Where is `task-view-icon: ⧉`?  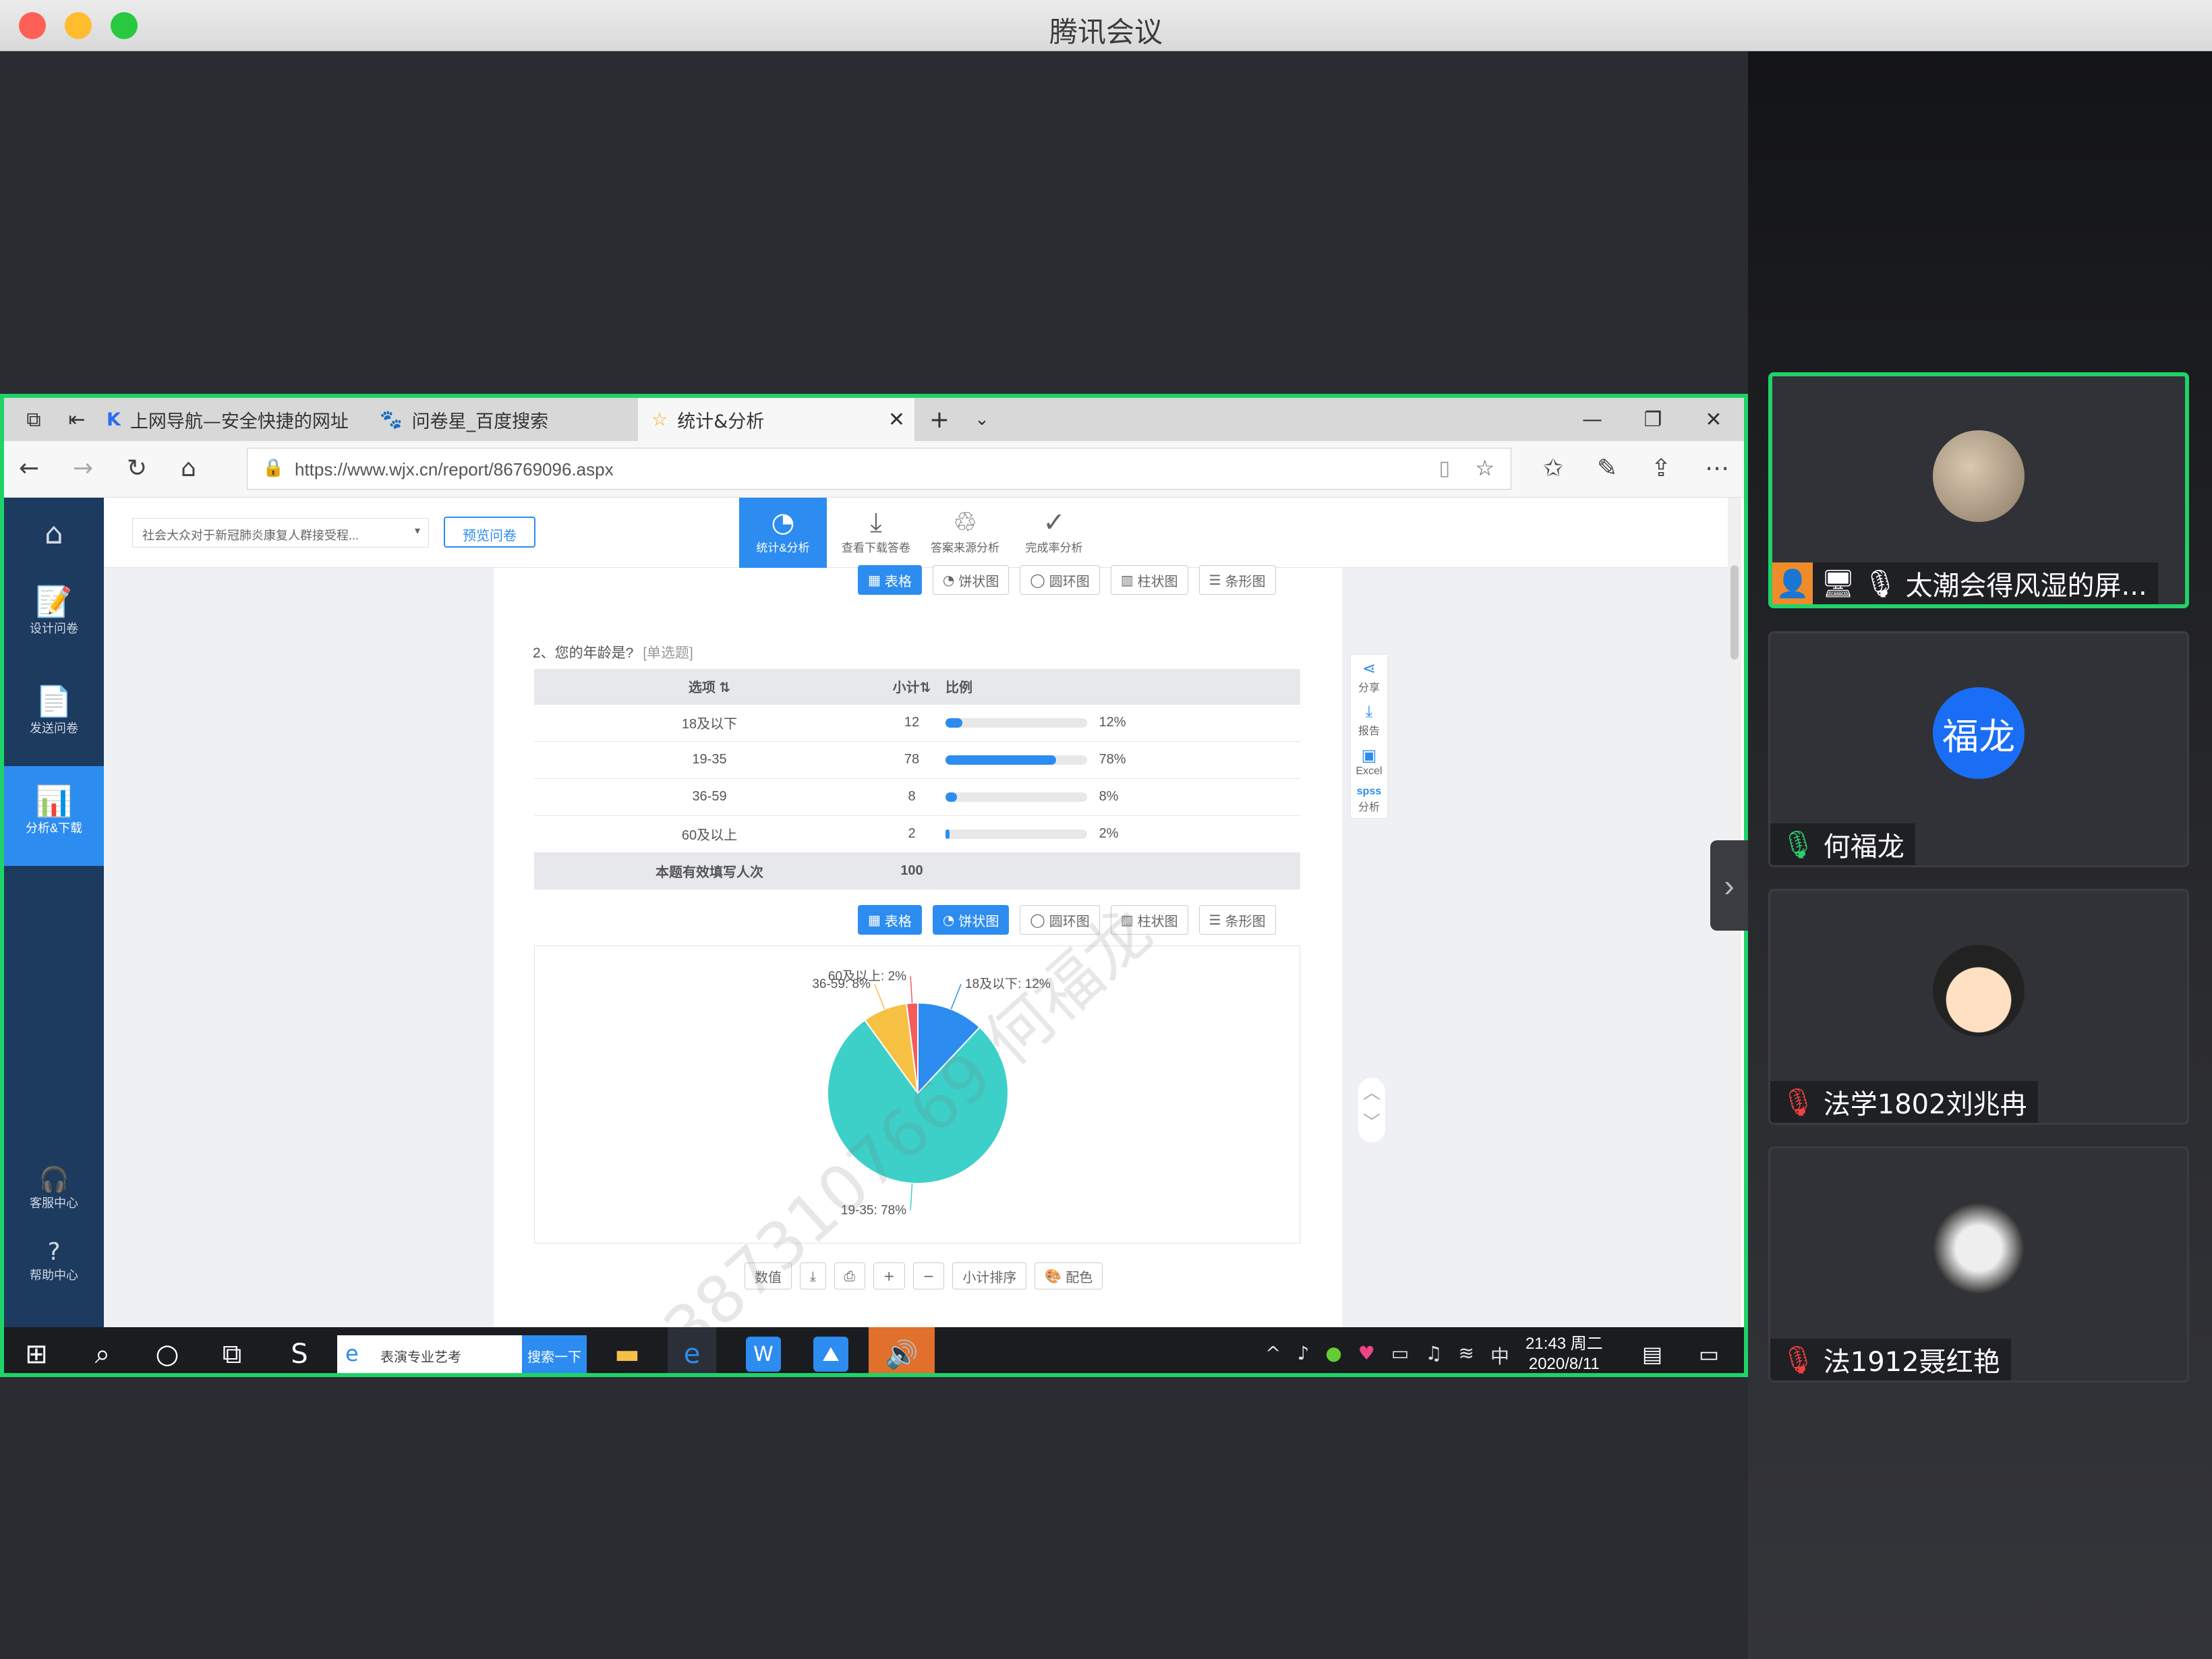
task-view-icon: ⧉ is located at coordinates (232, 1354).